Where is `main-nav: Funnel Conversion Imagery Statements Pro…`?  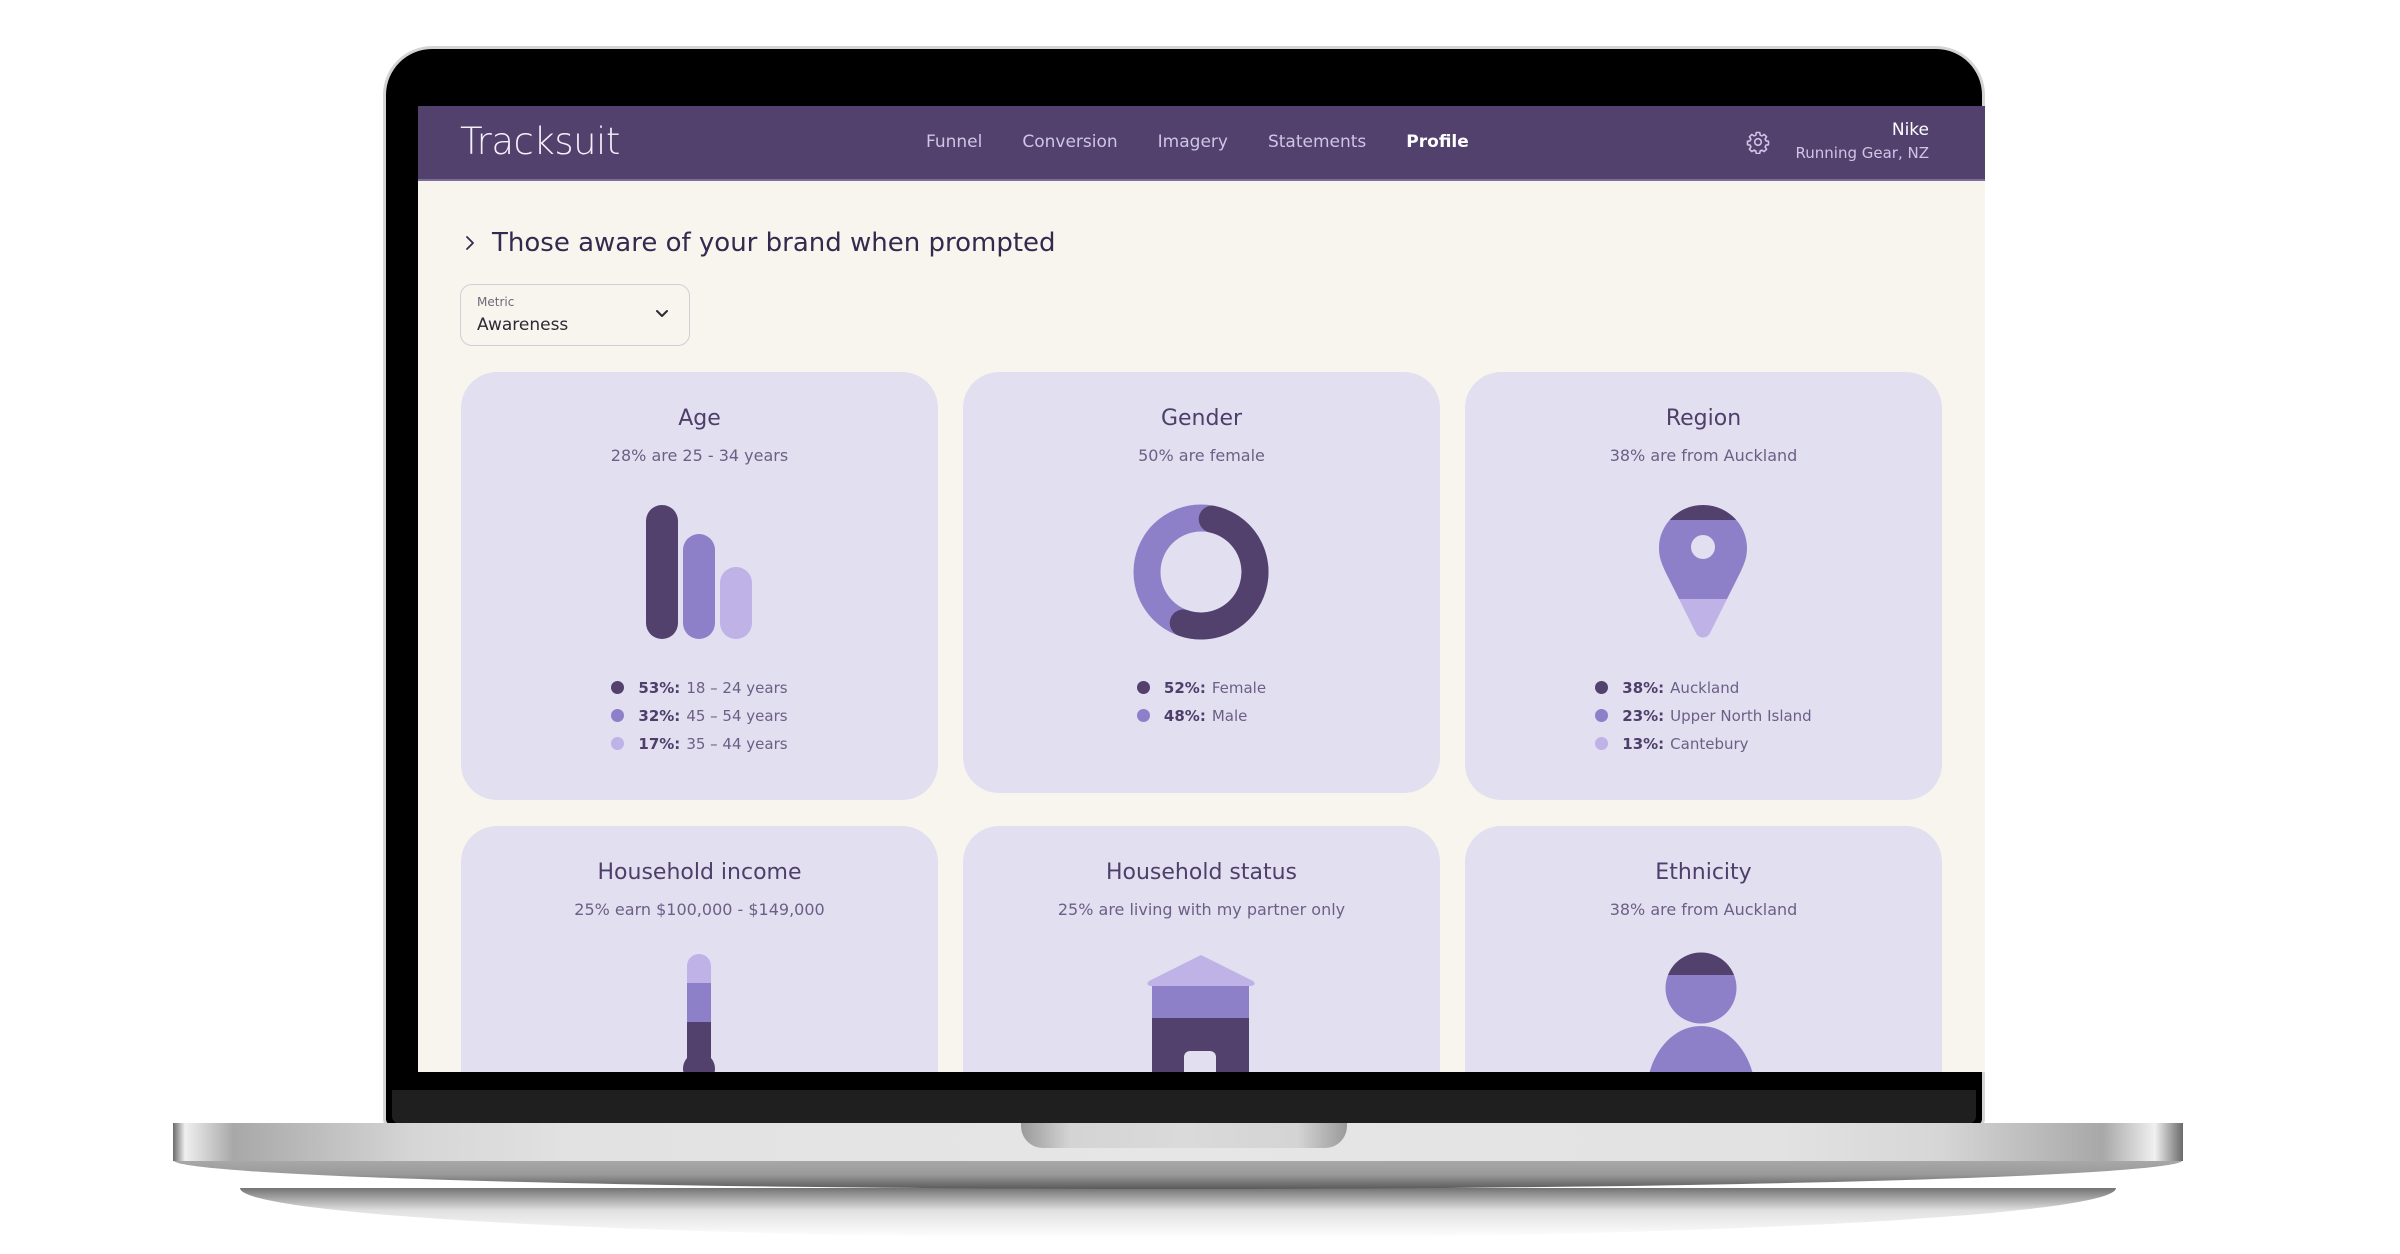 main-nav: Funnel Conversion Imagery Statements Pro… is located at coordinates (1217, 142).